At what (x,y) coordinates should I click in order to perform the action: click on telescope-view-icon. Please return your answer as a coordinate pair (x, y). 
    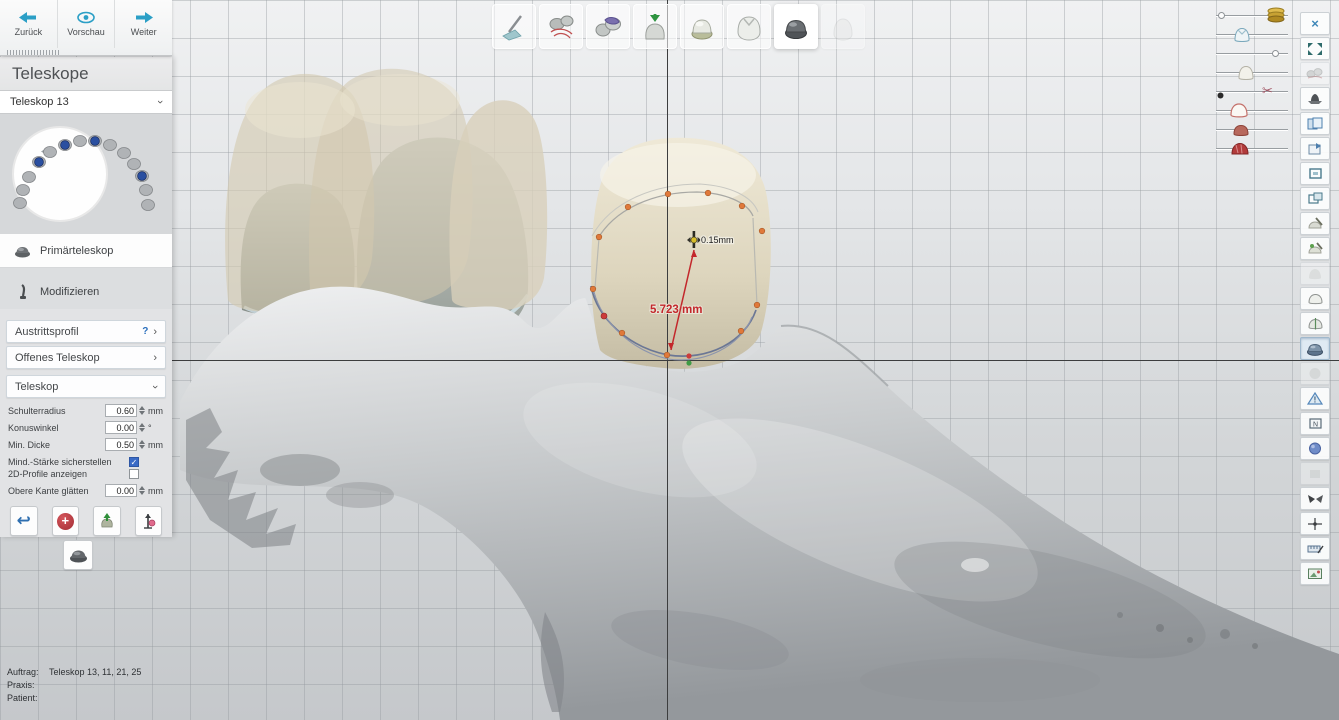
    Looking at the image, I should click on (1315, 348).